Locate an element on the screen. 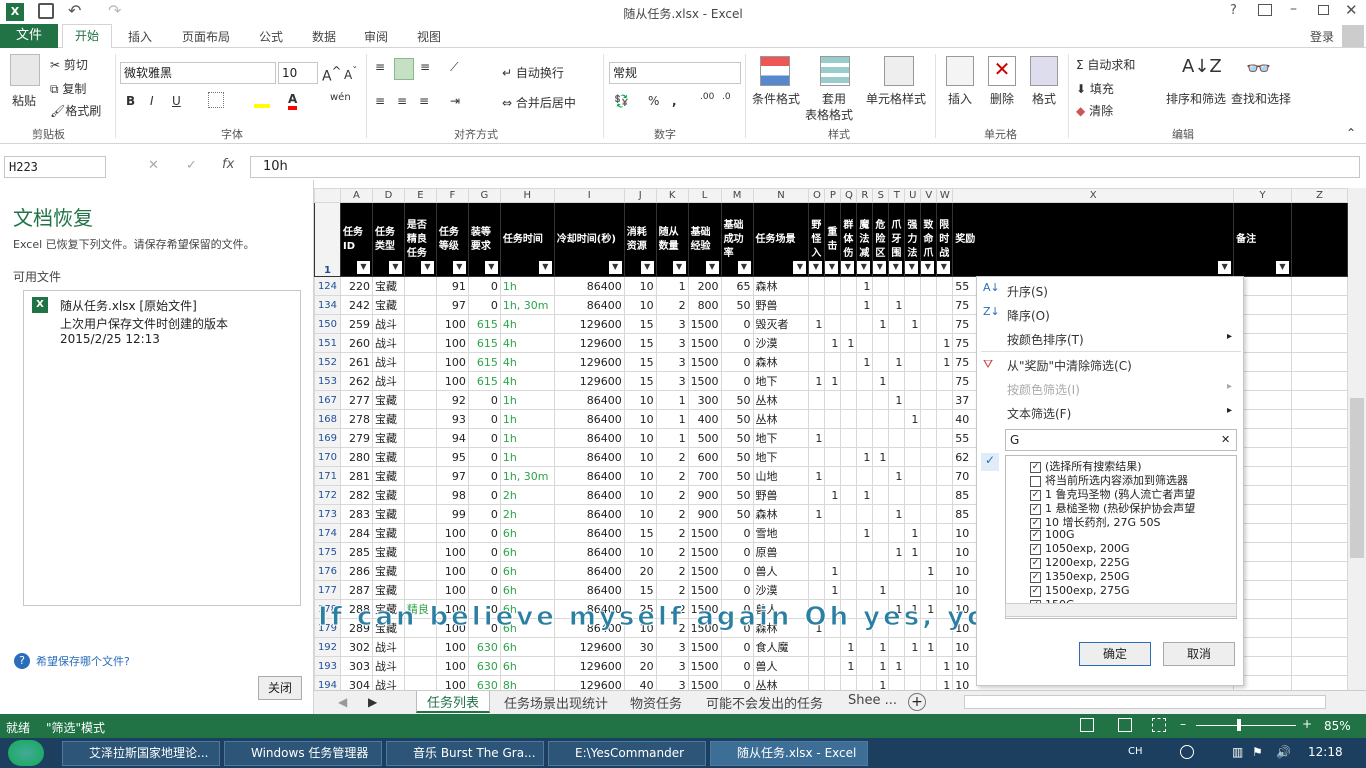 The width and height of the screenshot is (1366, 768). table-cell: 战斗 is located at coordinates (388, 362).